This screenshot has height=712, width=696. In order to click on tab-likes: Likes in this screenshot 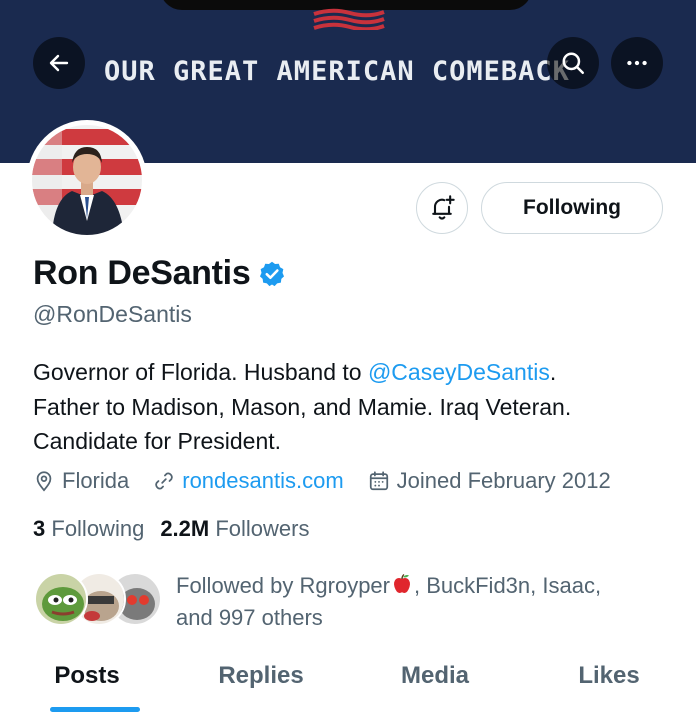, I will do `click(609, 678)`.